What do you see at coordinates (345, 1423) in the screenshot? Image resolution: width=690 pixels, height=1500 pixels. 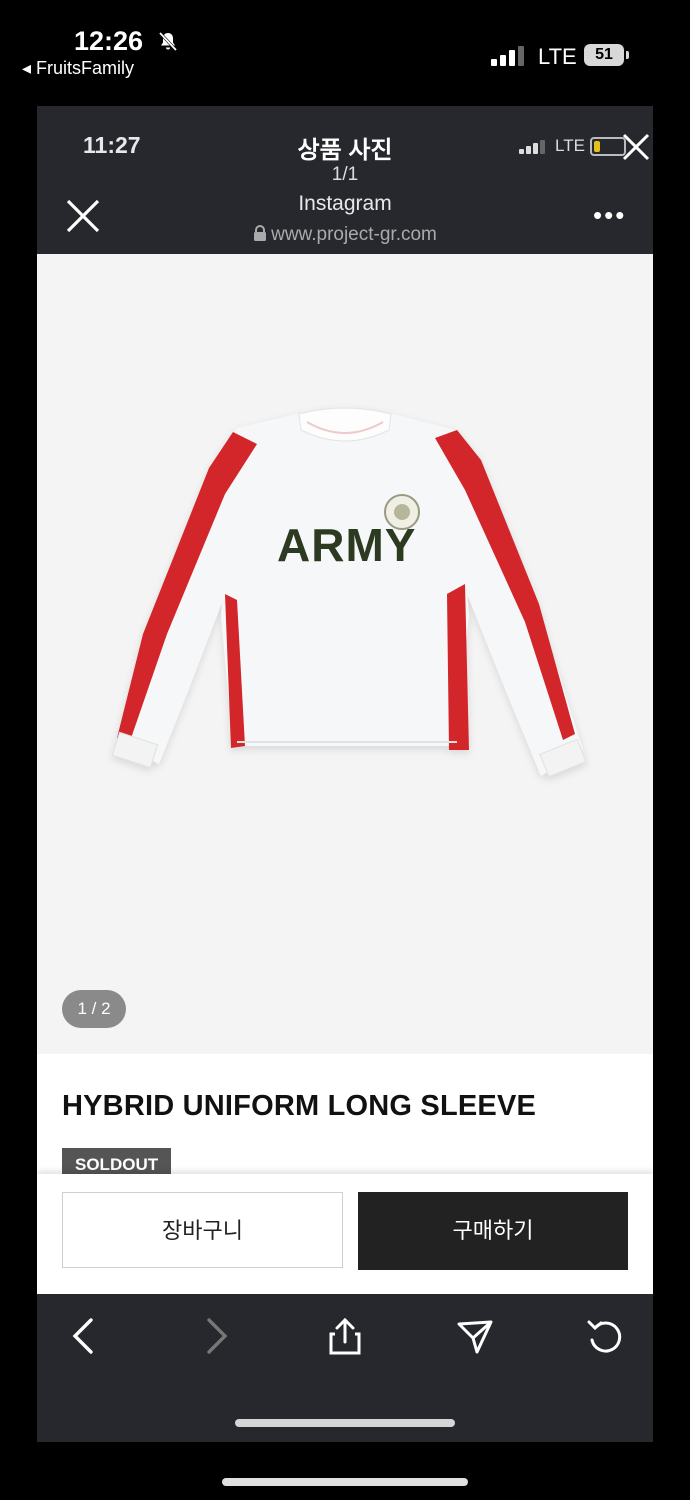 I see `inner-home-indicator` at bounding box center [345, 1423].